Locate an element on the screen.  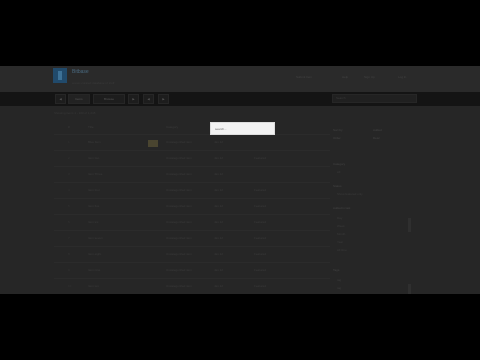
section-status-heading: Status is located at coordinates (337, 186).